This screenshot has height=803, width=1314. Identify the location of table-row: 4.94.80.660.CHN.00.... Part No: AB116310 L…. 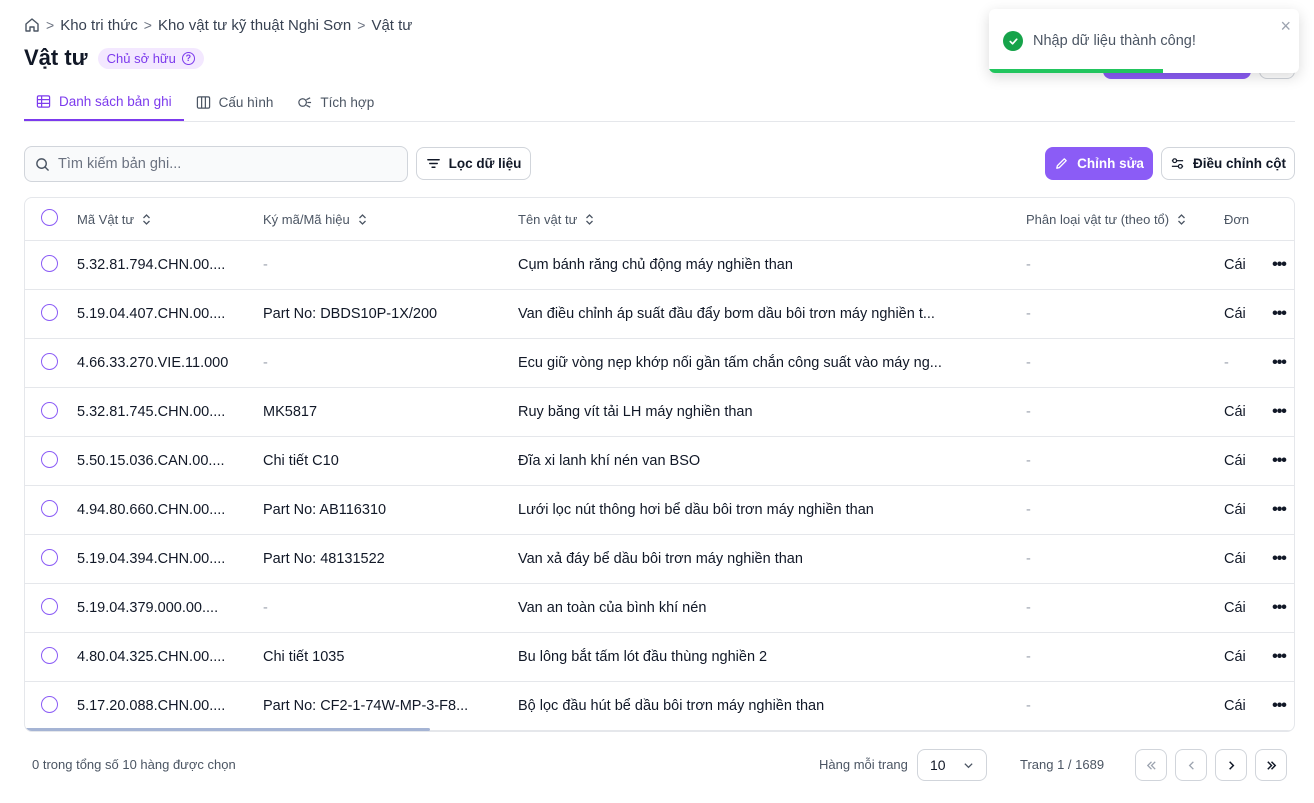
(659, 510).